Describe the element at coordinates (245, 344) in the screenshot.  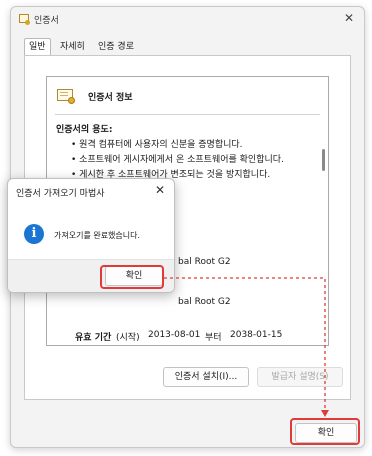
I see `dashed-path` at that location.